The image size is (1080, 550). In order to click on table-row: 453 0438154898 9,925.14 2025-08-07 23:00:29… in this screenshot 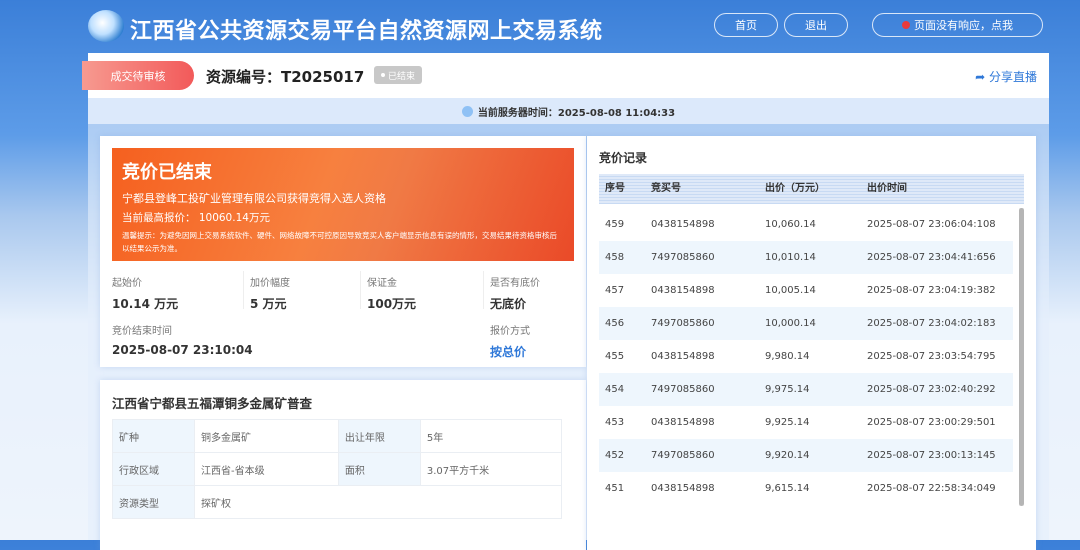, I will do `click(806, 422)`.